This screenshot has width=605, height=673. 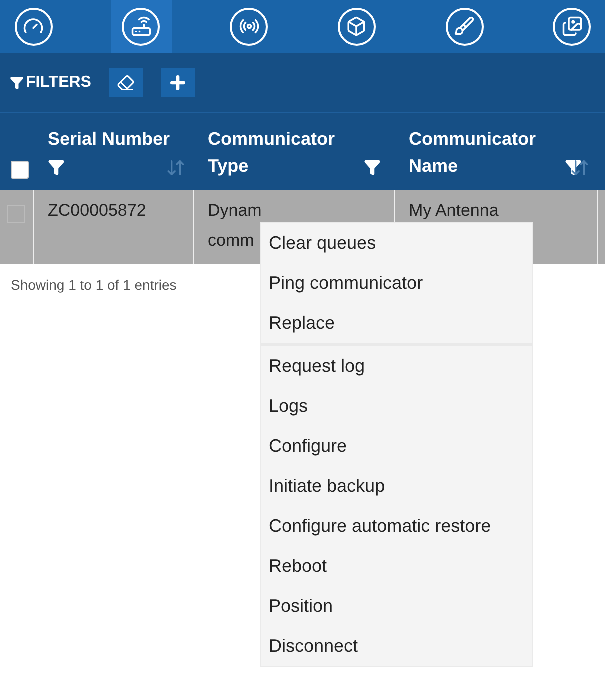 I want to click on menu-item: Configure automatic restore, so click(x=396, y=526).